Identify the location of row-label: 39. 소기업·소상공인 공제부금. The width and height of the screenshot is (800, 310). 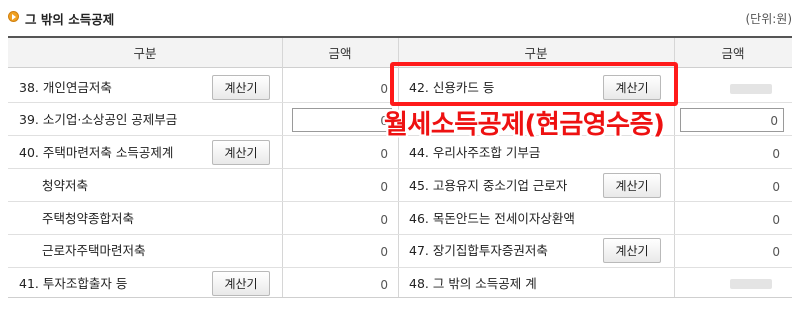
(98, 119).